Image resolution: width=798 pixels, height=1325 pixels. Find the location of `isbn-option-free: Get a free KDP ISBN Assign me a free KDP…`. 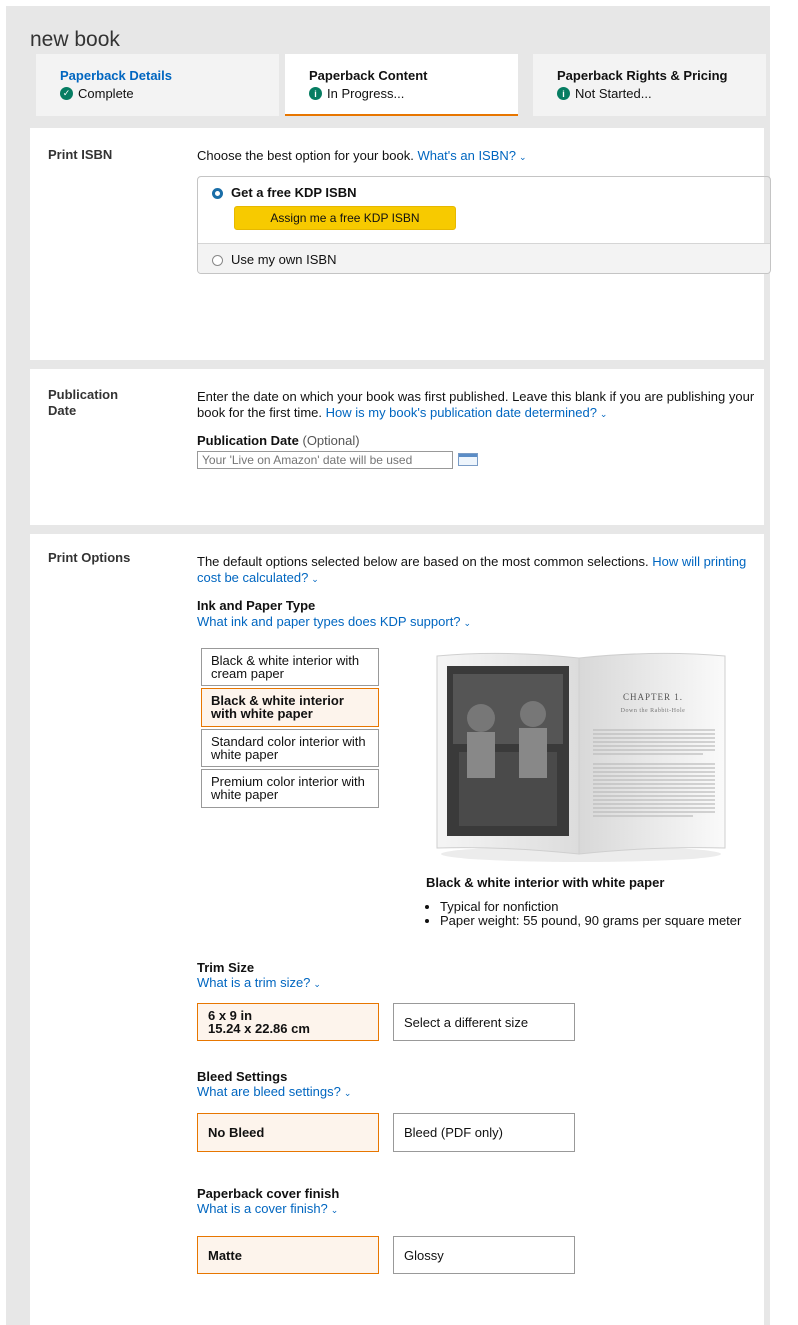

isbn-option-free: Get a free KDP ISBN Assign me a free KDP… is located at coordinates (484, 210).